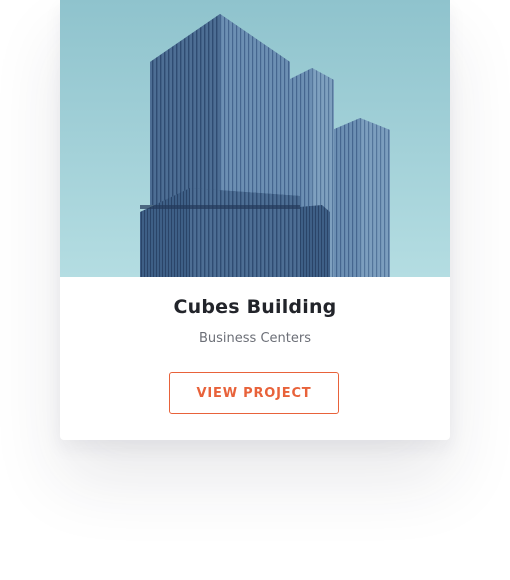  Describe the element at coordinates (254, 393) in the screenshot. I see `view-project-button: VIEW PROJECT` at that location.